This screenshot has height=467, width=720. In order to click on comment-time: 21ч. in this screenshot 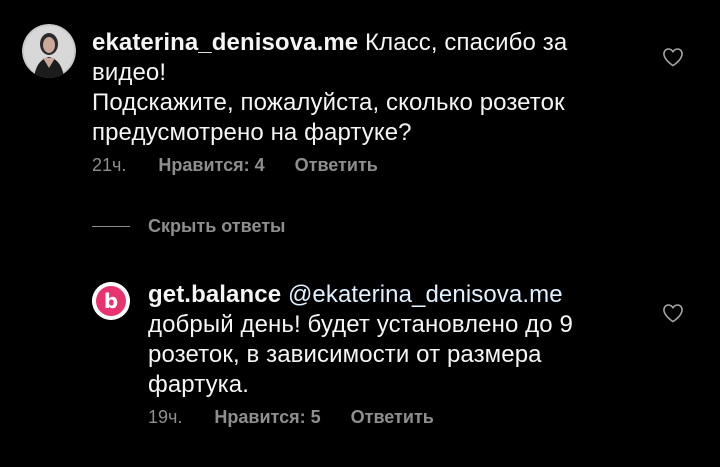, I will do `click(109, 165)`.